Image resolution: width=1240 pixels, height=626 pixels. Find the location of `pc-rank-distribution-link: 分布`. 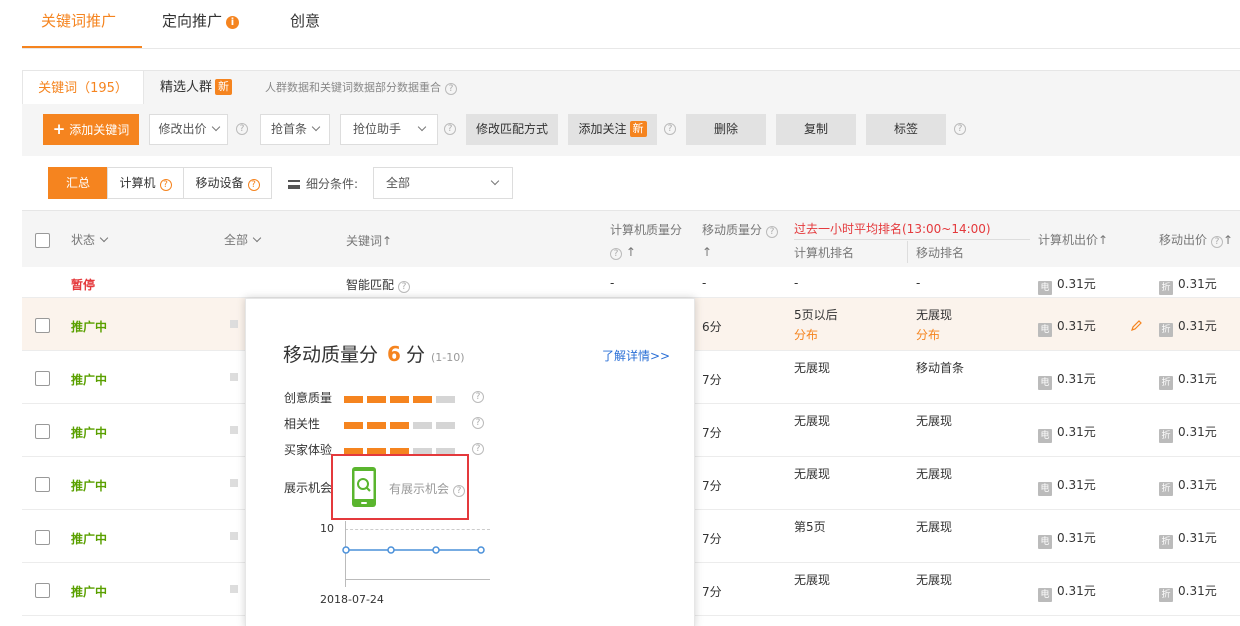

pc-rank-distribution-link: 分布 is located at coordinates (806, 334).